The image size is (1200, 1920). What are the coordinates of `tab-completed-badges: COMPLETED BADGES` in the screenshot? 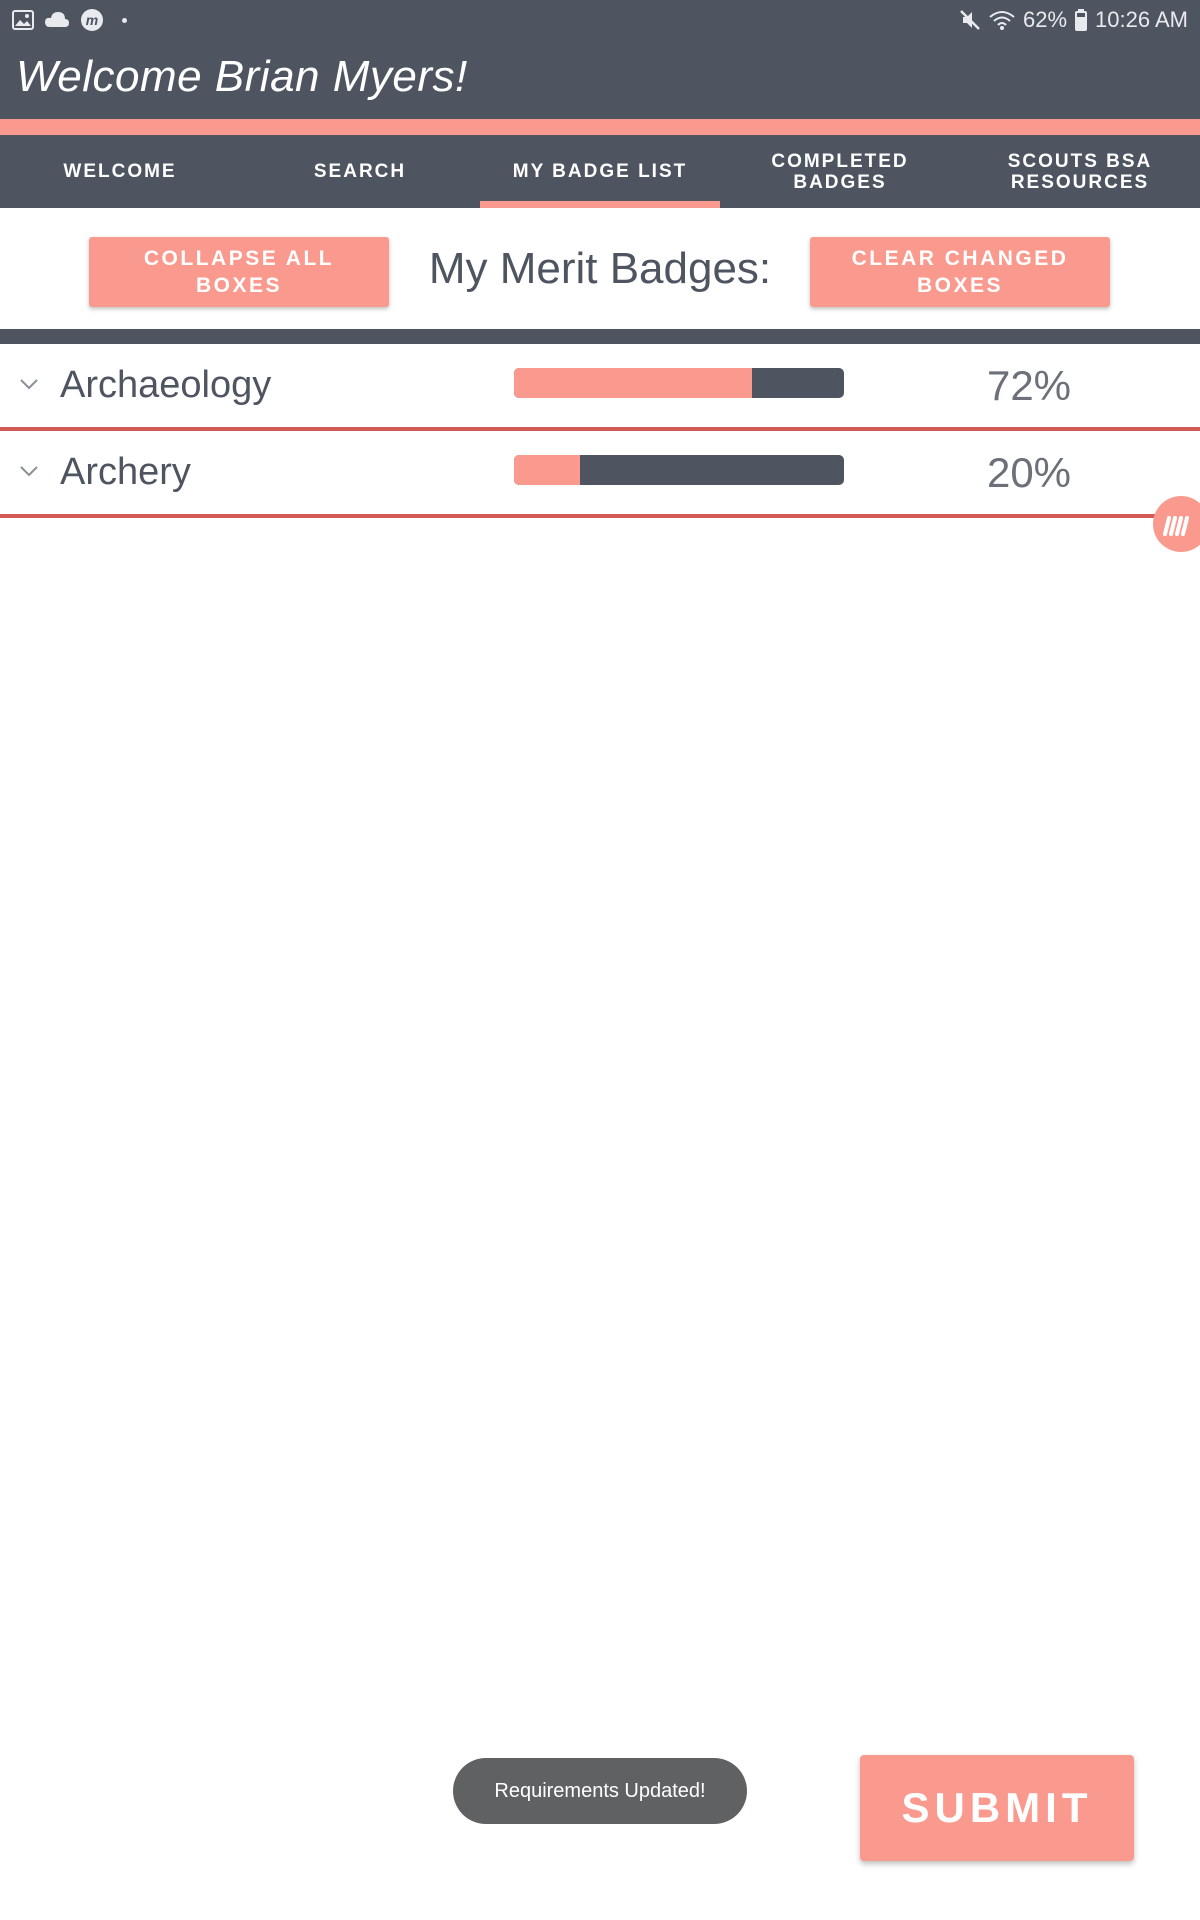 It's located at (840, 171).